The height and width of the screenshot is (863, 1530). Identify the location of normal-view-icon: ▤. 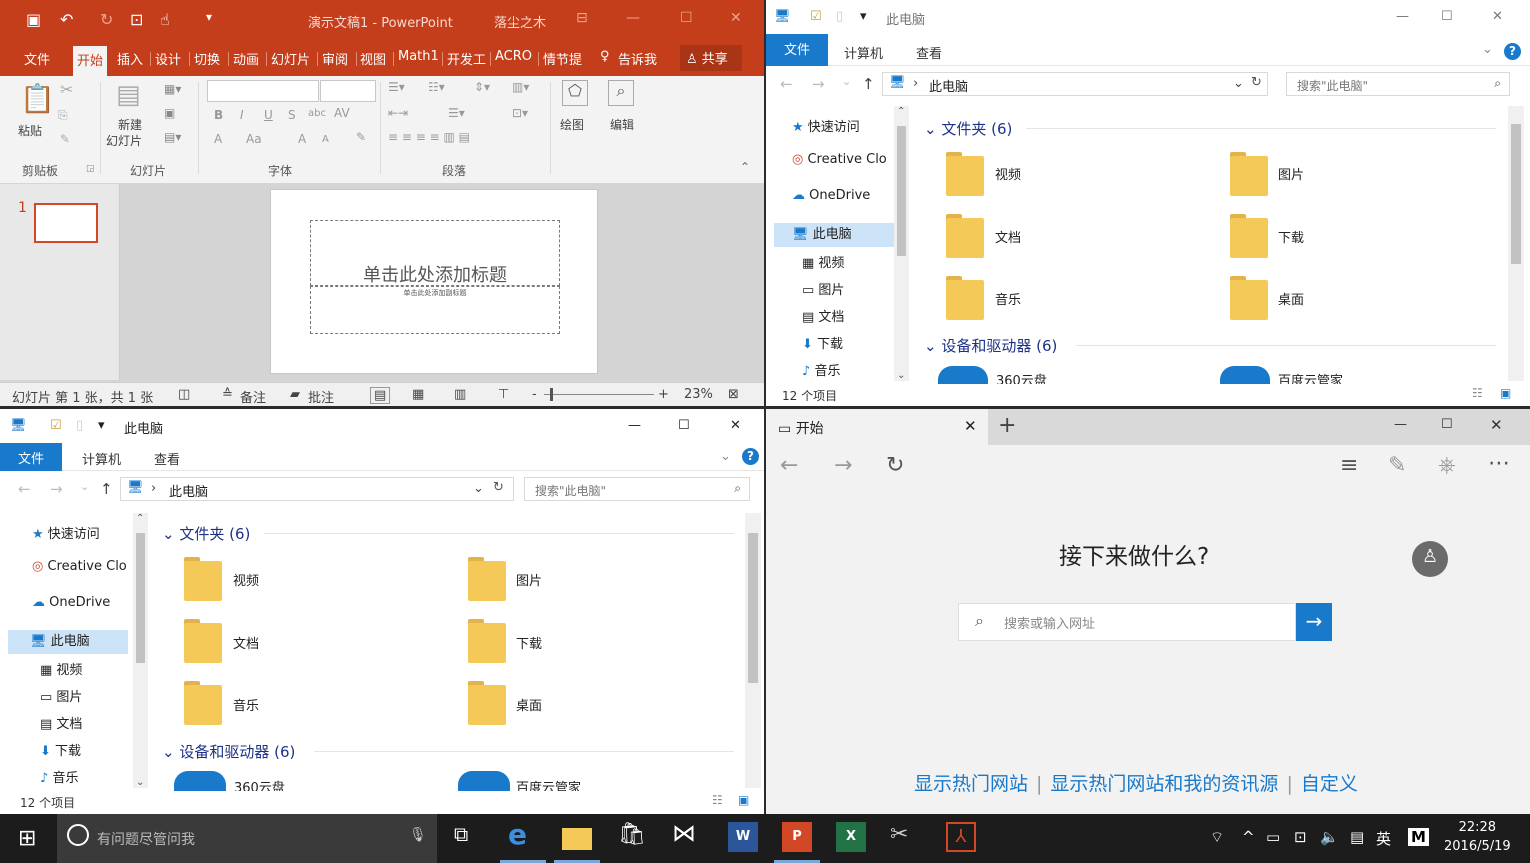
(380, 395).